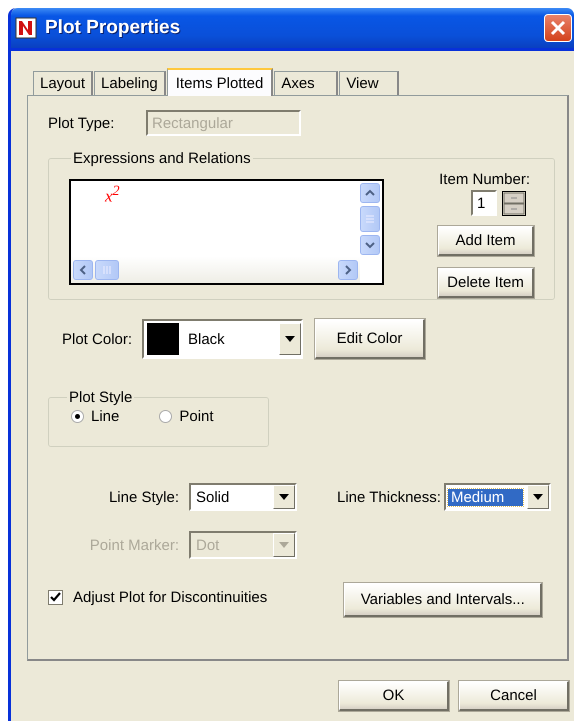 The width and height of the screenshot is (574, 721). What do you see at coordinates (222, 339) in the screenshot?
I see `color-dropdown: Black` at bounding box center [222, 339].